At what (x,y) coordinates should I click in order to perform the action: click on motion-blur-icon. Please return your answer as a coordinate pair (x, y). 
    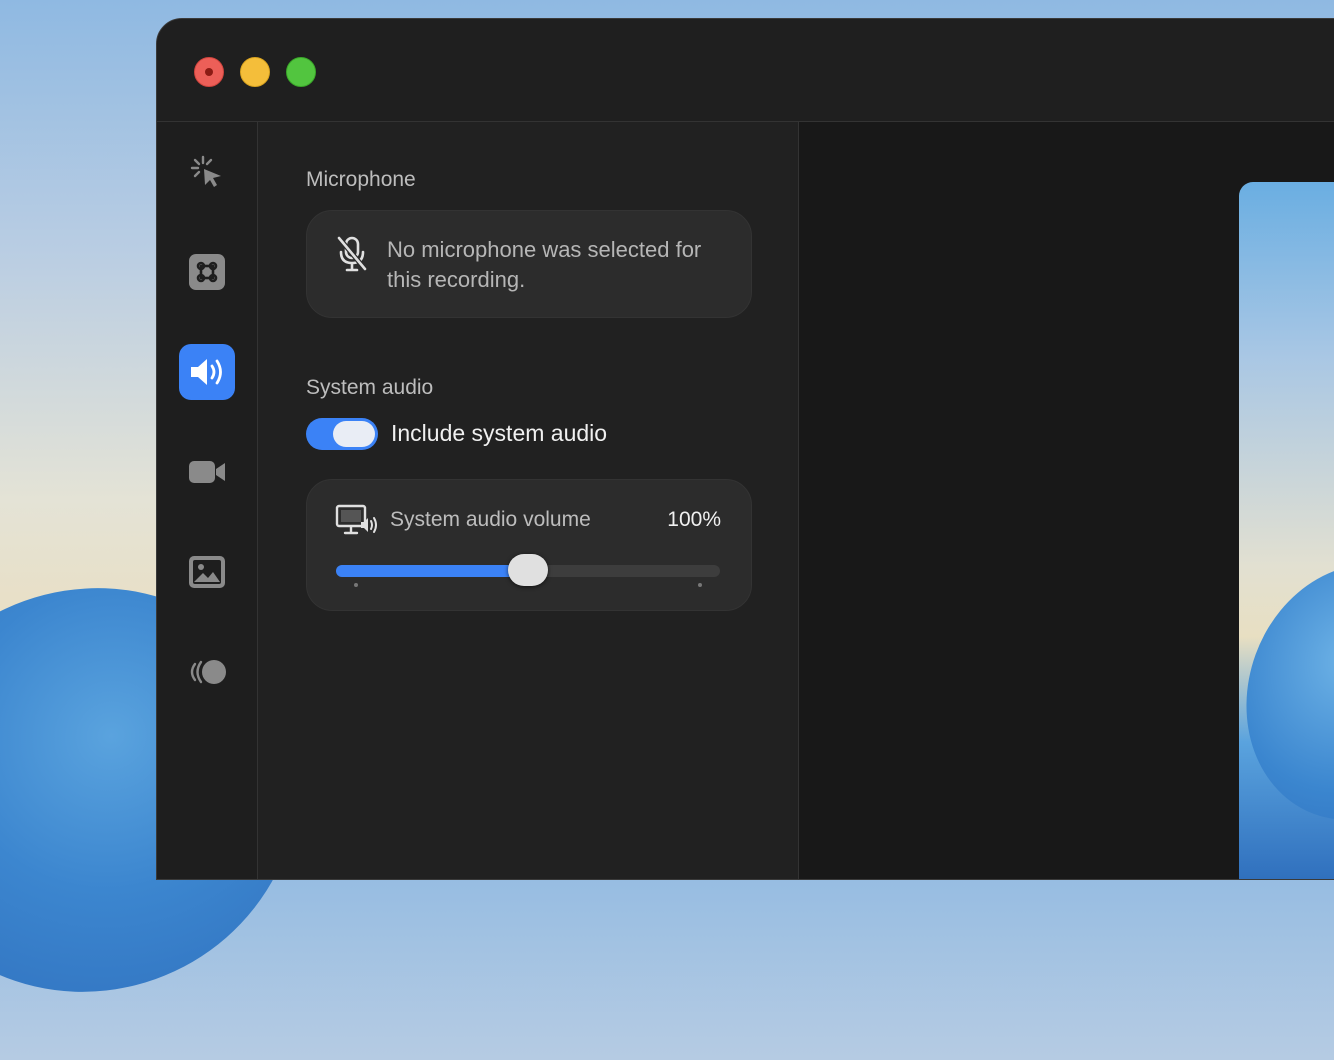
    Looking at the image, I should click on (208, 672).